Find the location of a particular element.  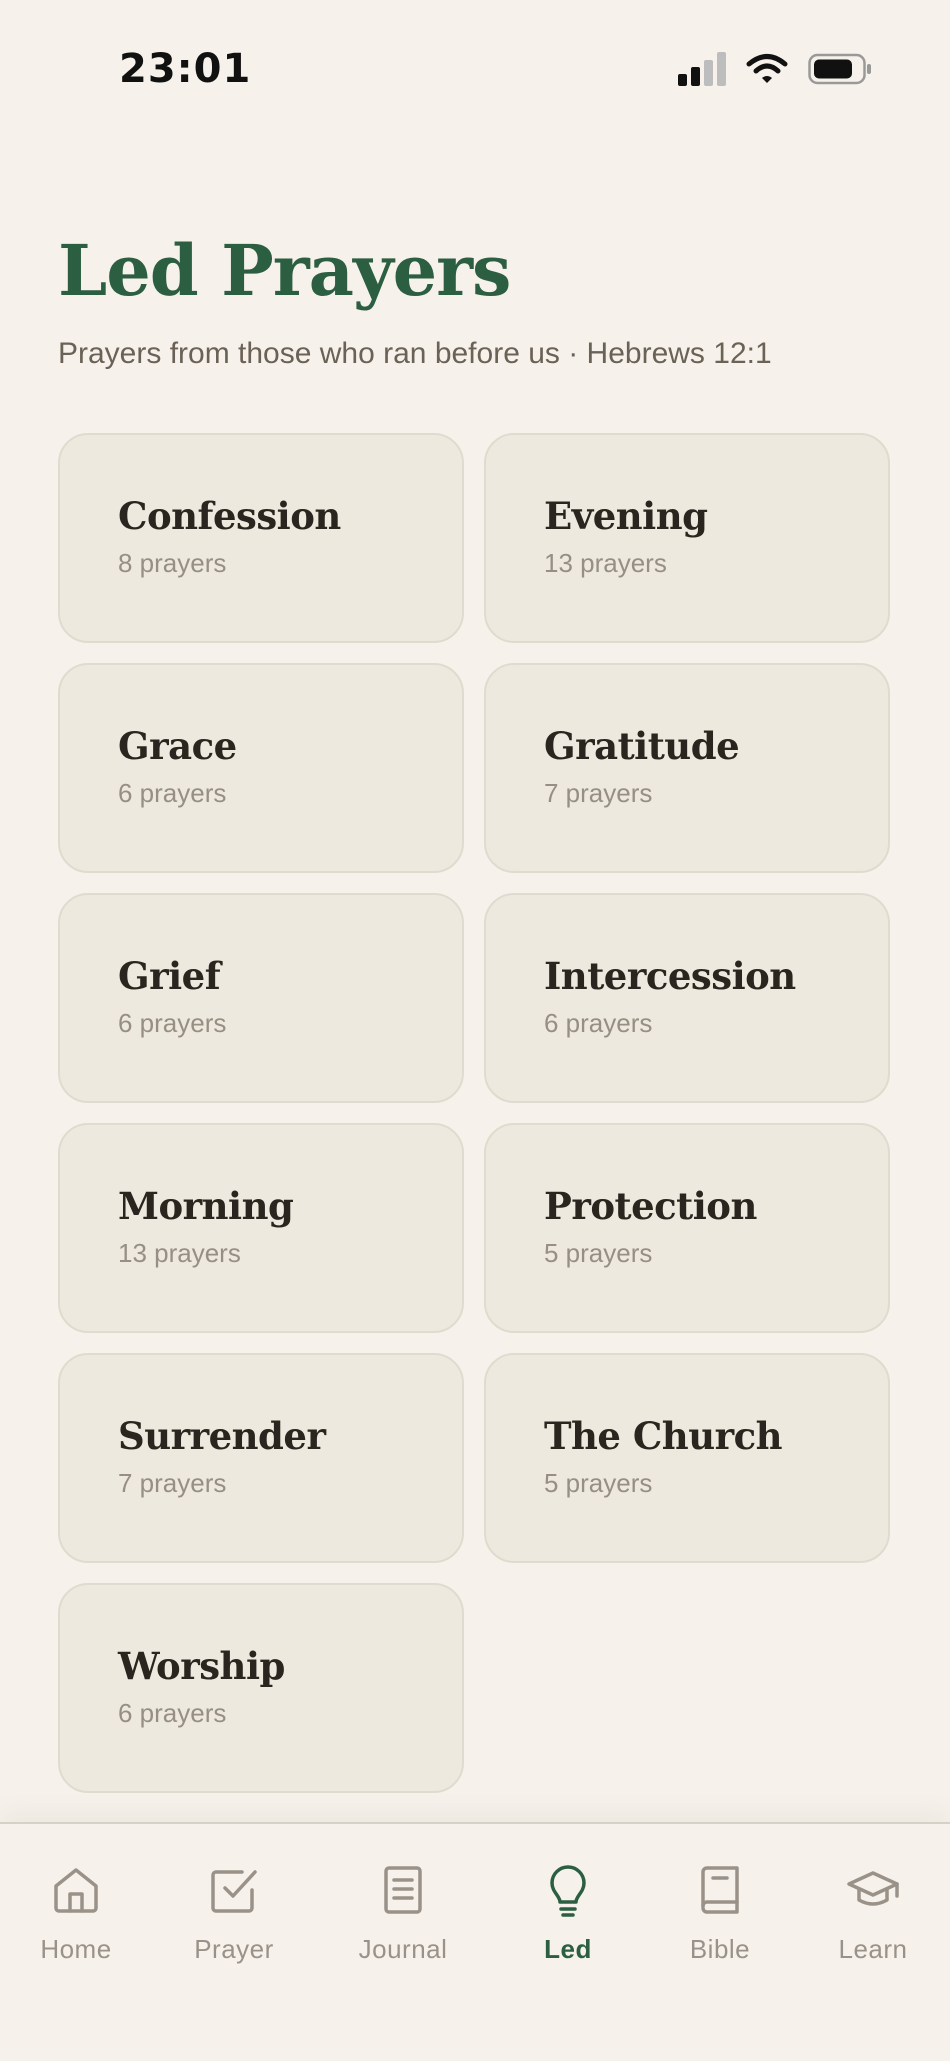

category-card-worship: Worship 6 prayers is located at coordinates (261, 1688).